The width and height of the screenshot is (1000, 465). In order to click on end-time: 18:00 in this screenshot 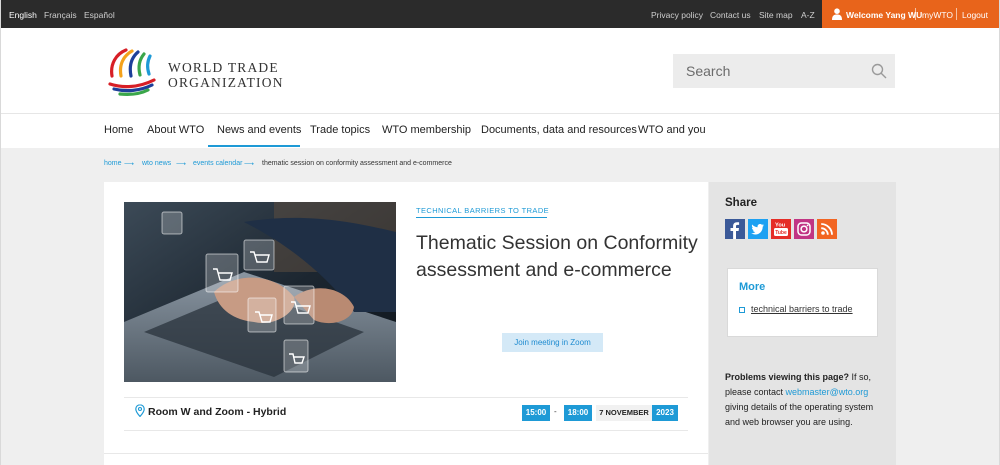, I will do `click(578, 413)`.